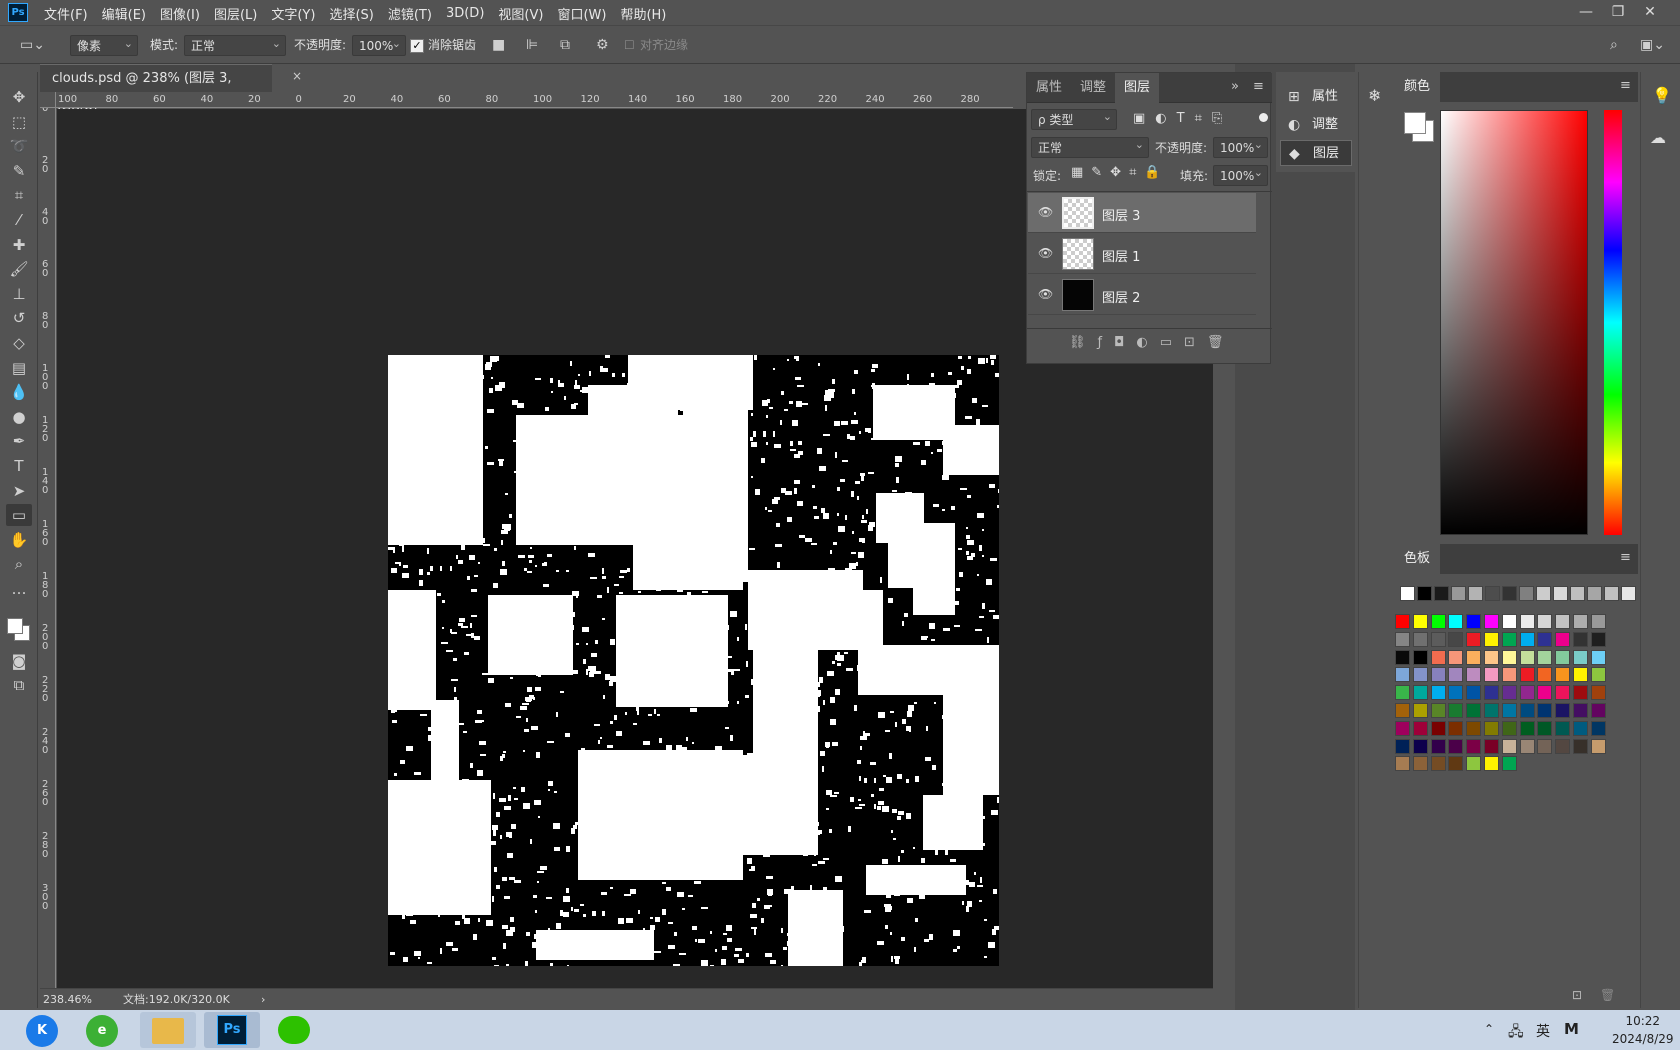 The height and width of the screenshot is (1050, 1680). I want to click on tab-layers: 图层, so click(1137, 88).